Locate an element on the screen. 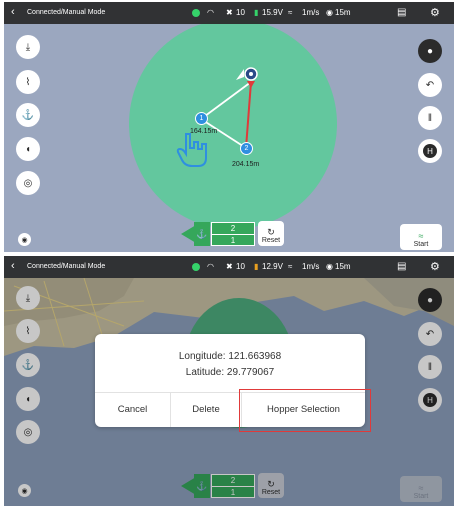 The height and width of the screenshot is (512, 458). highlight-box is located at coordinates (305, 410).